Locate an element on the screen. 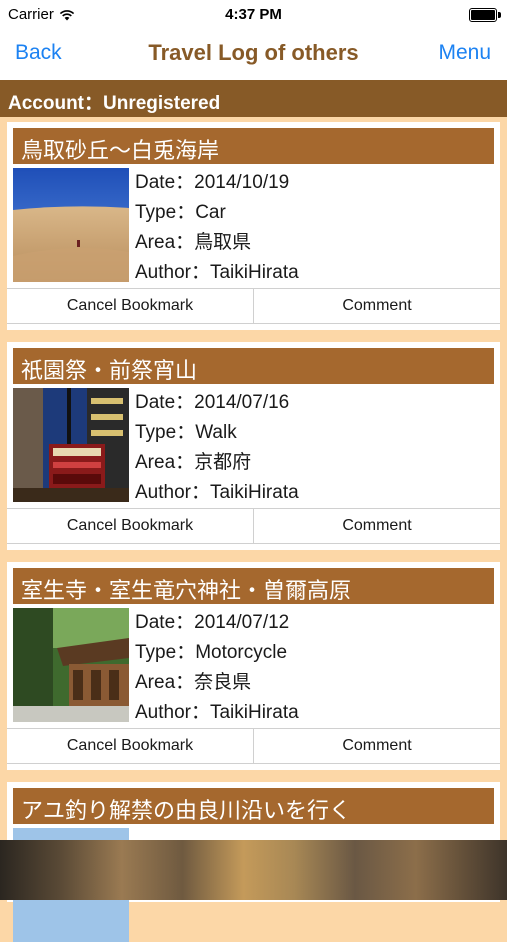 The height and width of the screenshot is (942, 507). log-title-bar: 祇園祭・前祭宵山 is located at coordinates (253, 366).